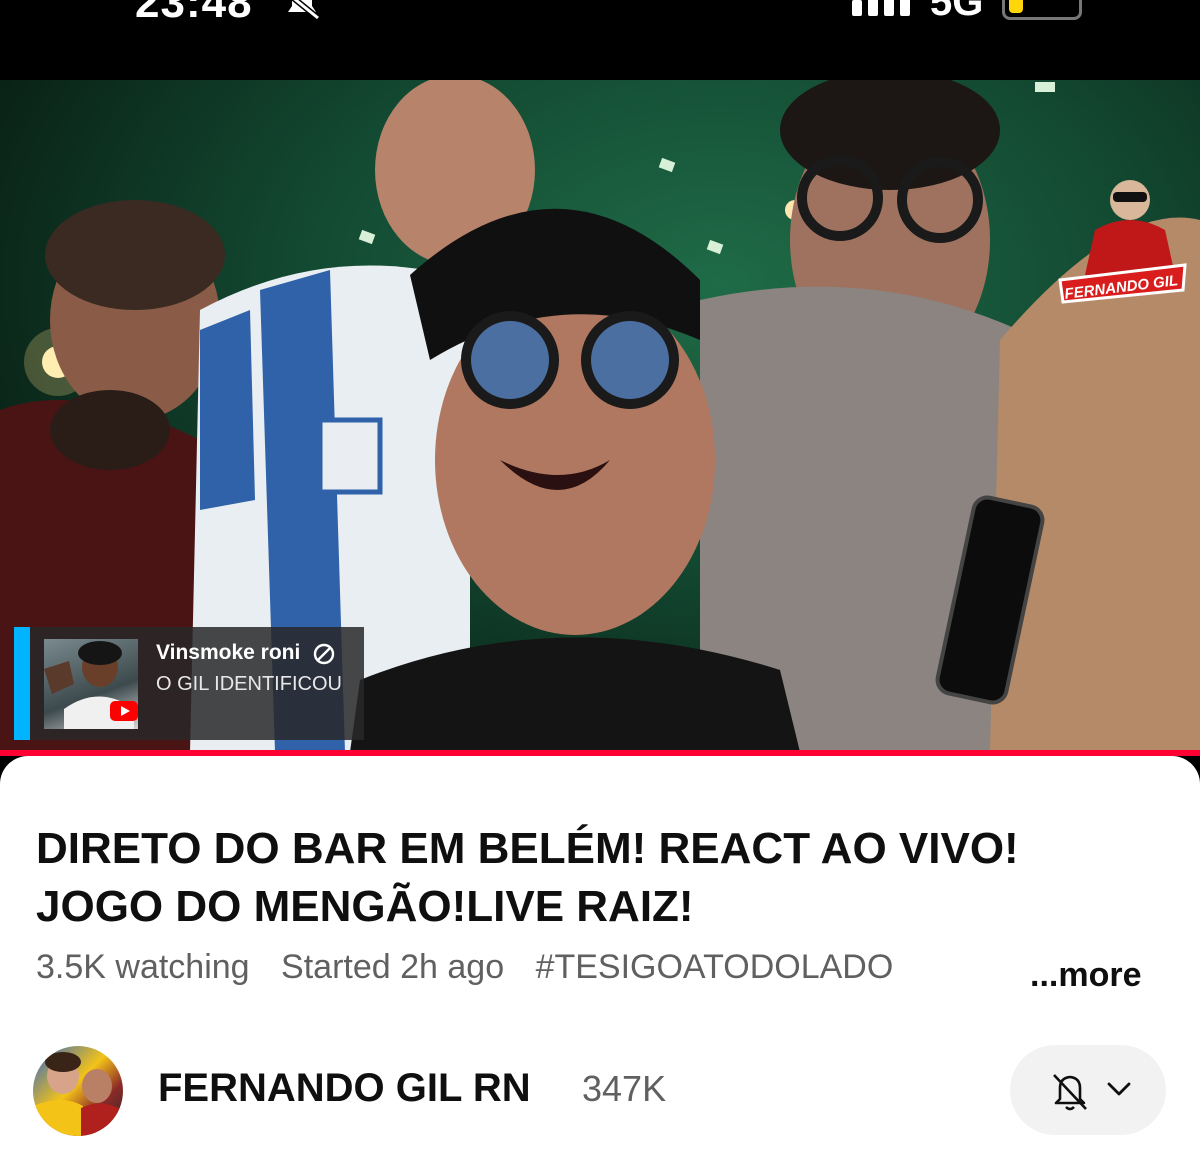  What do you see at coordinates (228, 652) in the screenshot?
I see `chat-author: Vinsmoke roni` at bounding box center [228, 652].